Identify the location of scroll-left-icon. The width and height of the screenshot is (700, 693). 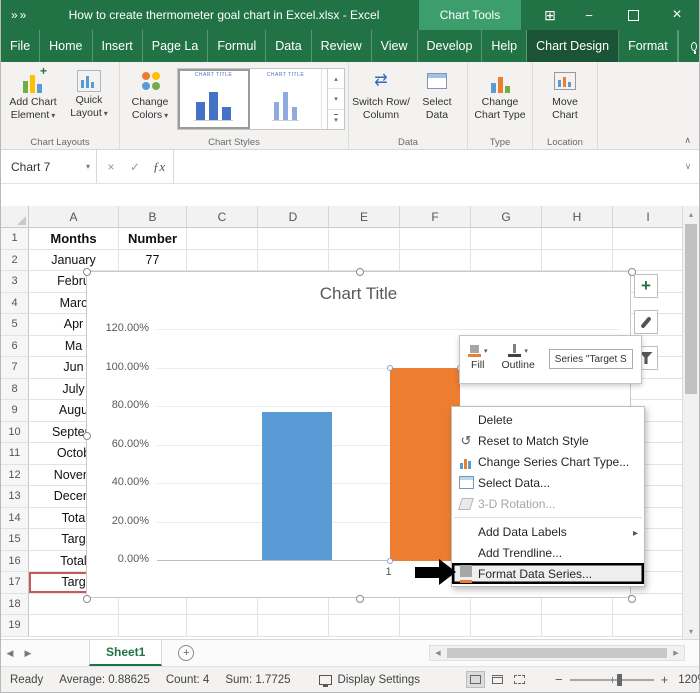
(438, 653).